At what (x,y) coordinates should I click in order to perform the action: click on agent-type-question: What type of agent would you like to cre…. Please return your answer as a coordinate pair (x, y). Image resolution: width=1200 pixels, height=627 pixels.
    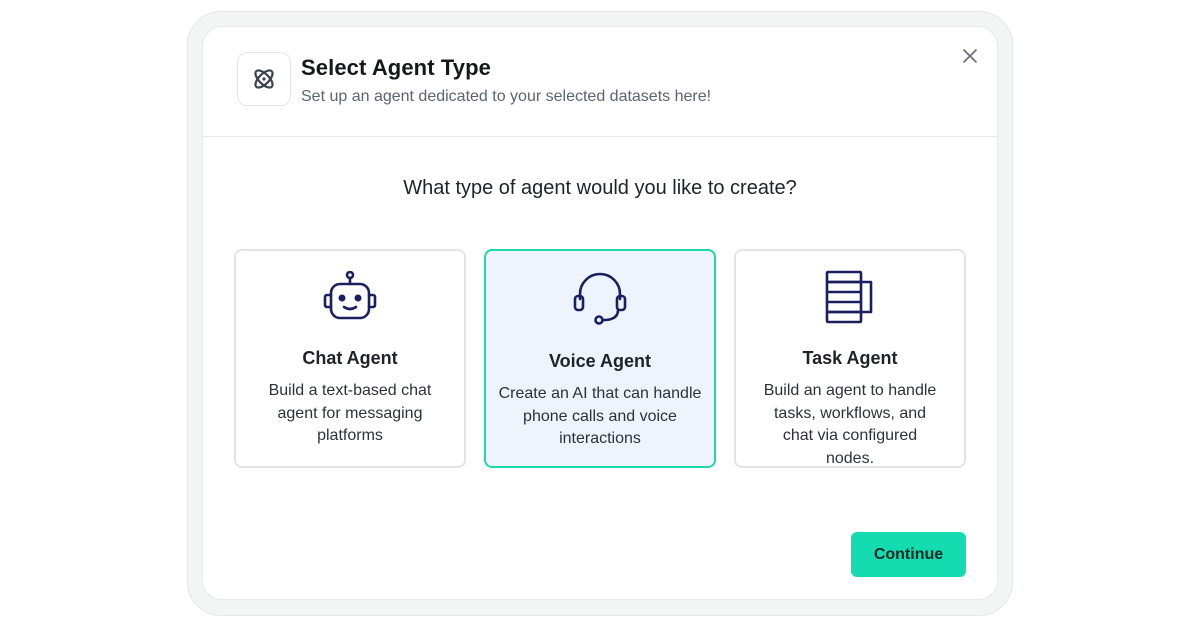
    Looking at the image, I should click on (600, 188).